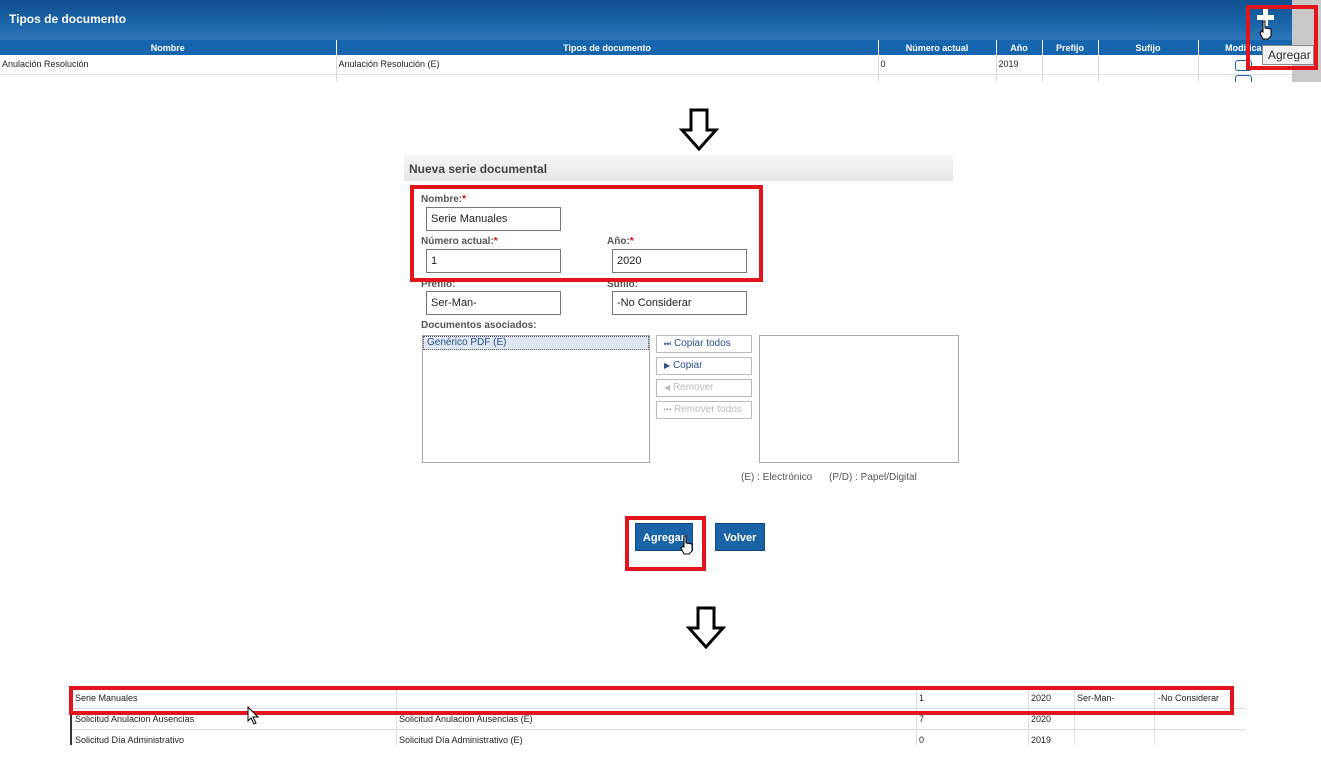 This screenshot has width=1321, height=779. Describe the element at coordinates (479, 325) in the screenshot. I see `documentos-asociados-label: Documentos asociados:` at that location.